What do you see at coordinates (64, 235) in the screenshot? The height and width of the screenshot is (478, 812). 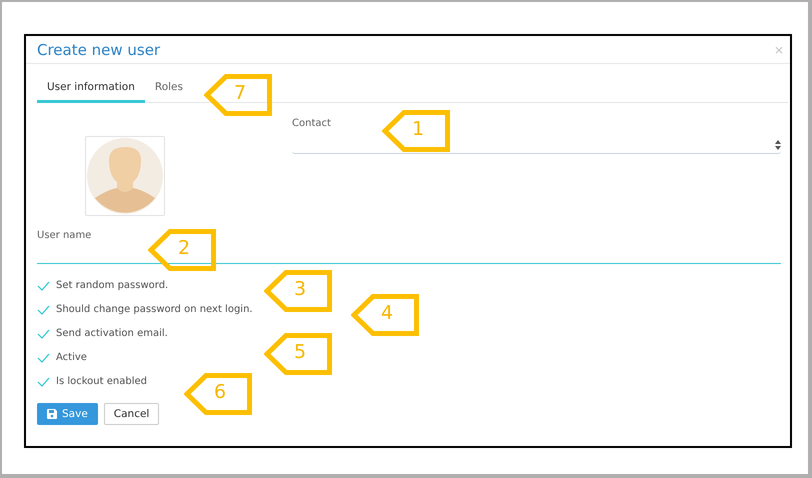 I see `user-name-label: User name` at bounding box center [64, 235].